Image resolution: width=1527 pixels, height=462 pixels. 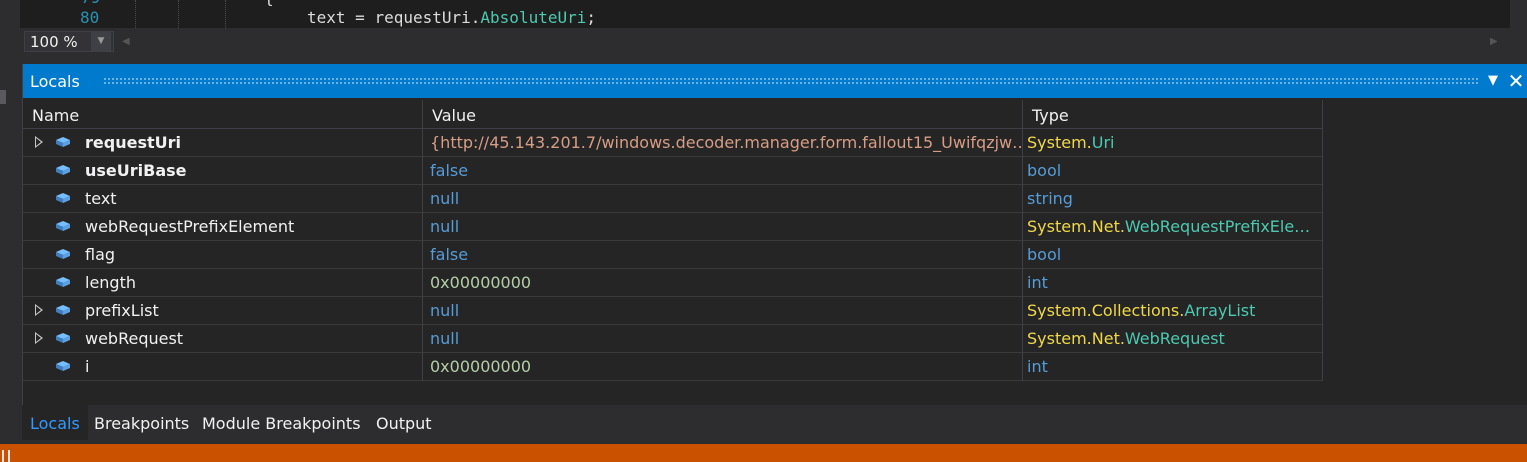 I want to click on locals-row: useUriBase false bool, so click(x=673, y=171).